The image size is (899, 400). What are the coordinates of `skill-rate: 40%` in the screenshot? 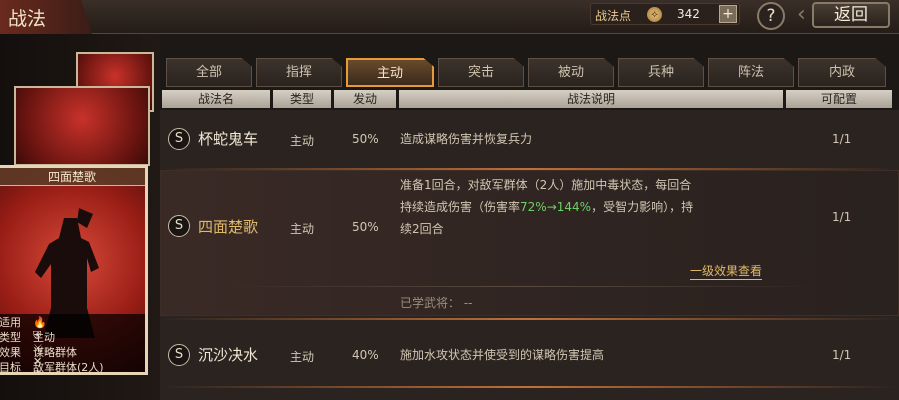 It's located at (365, 355).